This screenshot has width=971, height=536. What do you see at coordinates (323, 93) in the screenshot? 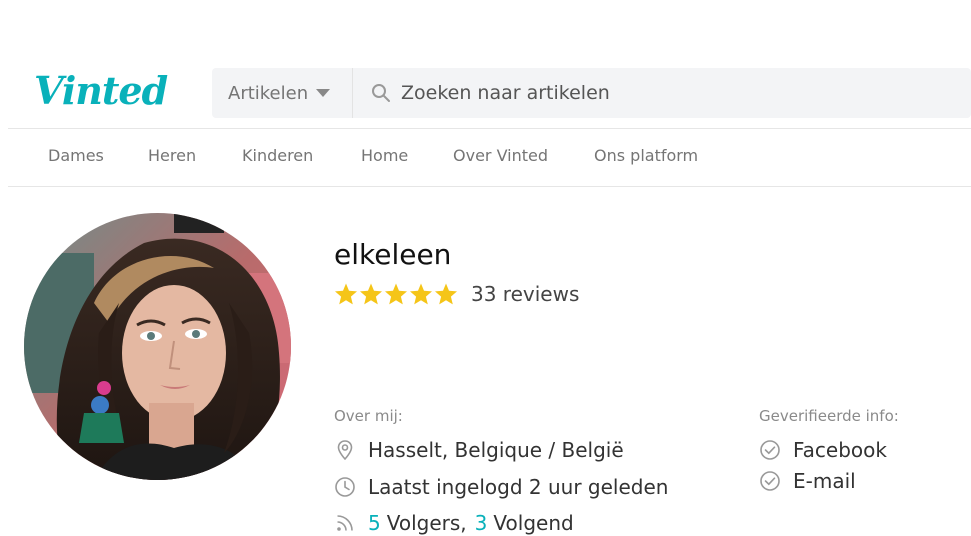
I see `caret-down-icon` at bounding box center [323, 93].